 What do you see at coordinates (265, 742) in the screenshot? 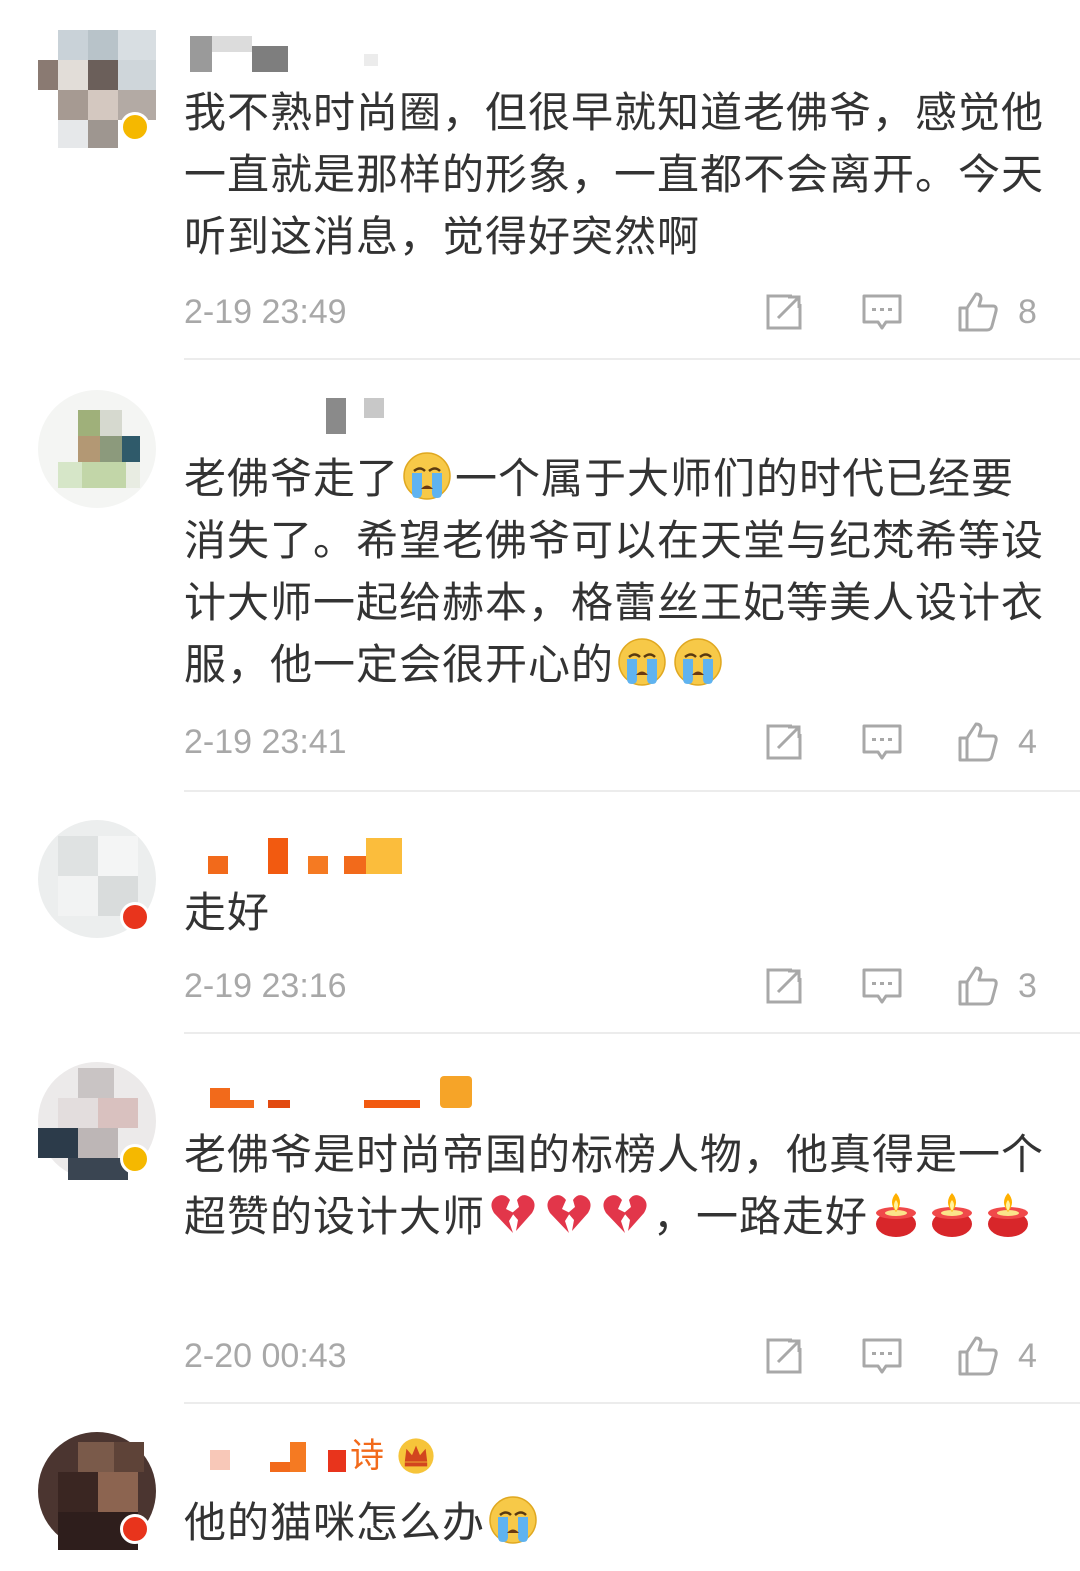
I see `comment-time: 2-19 23:41` at bounding box center [265, 742].